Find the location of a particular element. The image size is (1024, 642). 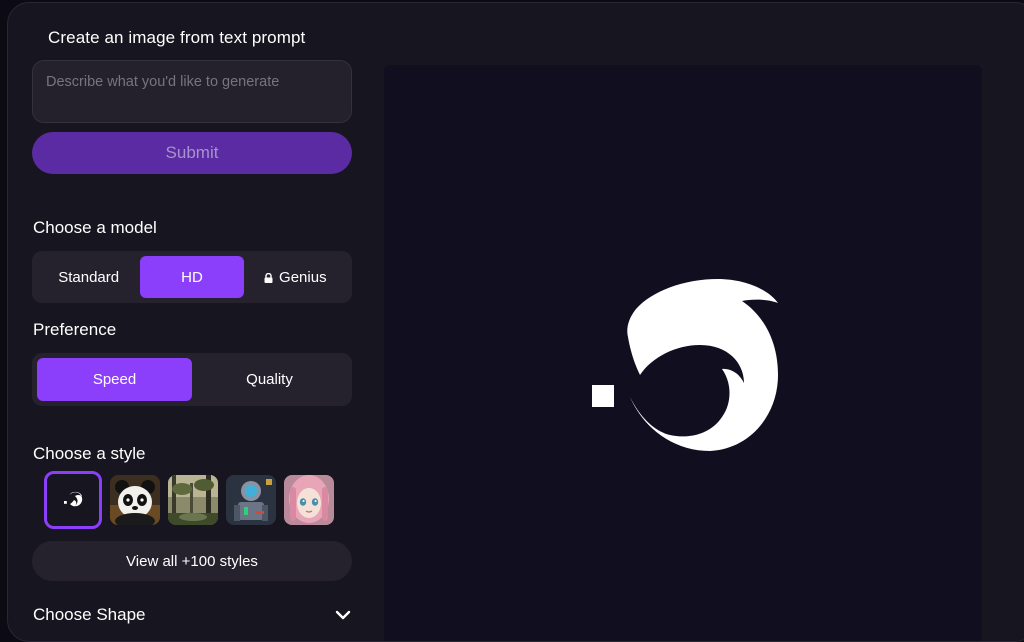

preference-label: Preference is located at coordinates (75, 329).